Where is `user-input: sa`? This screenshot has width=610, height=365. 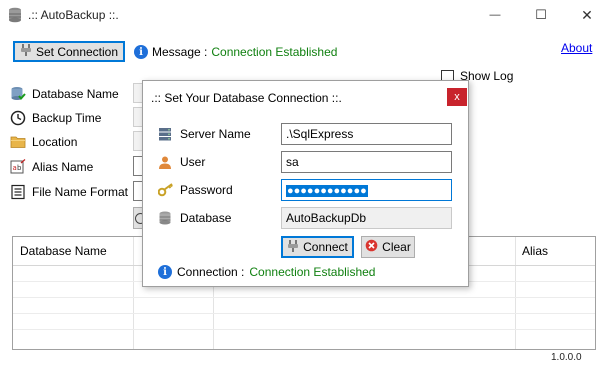 user-input: sa is located at coordinates (366, 162).